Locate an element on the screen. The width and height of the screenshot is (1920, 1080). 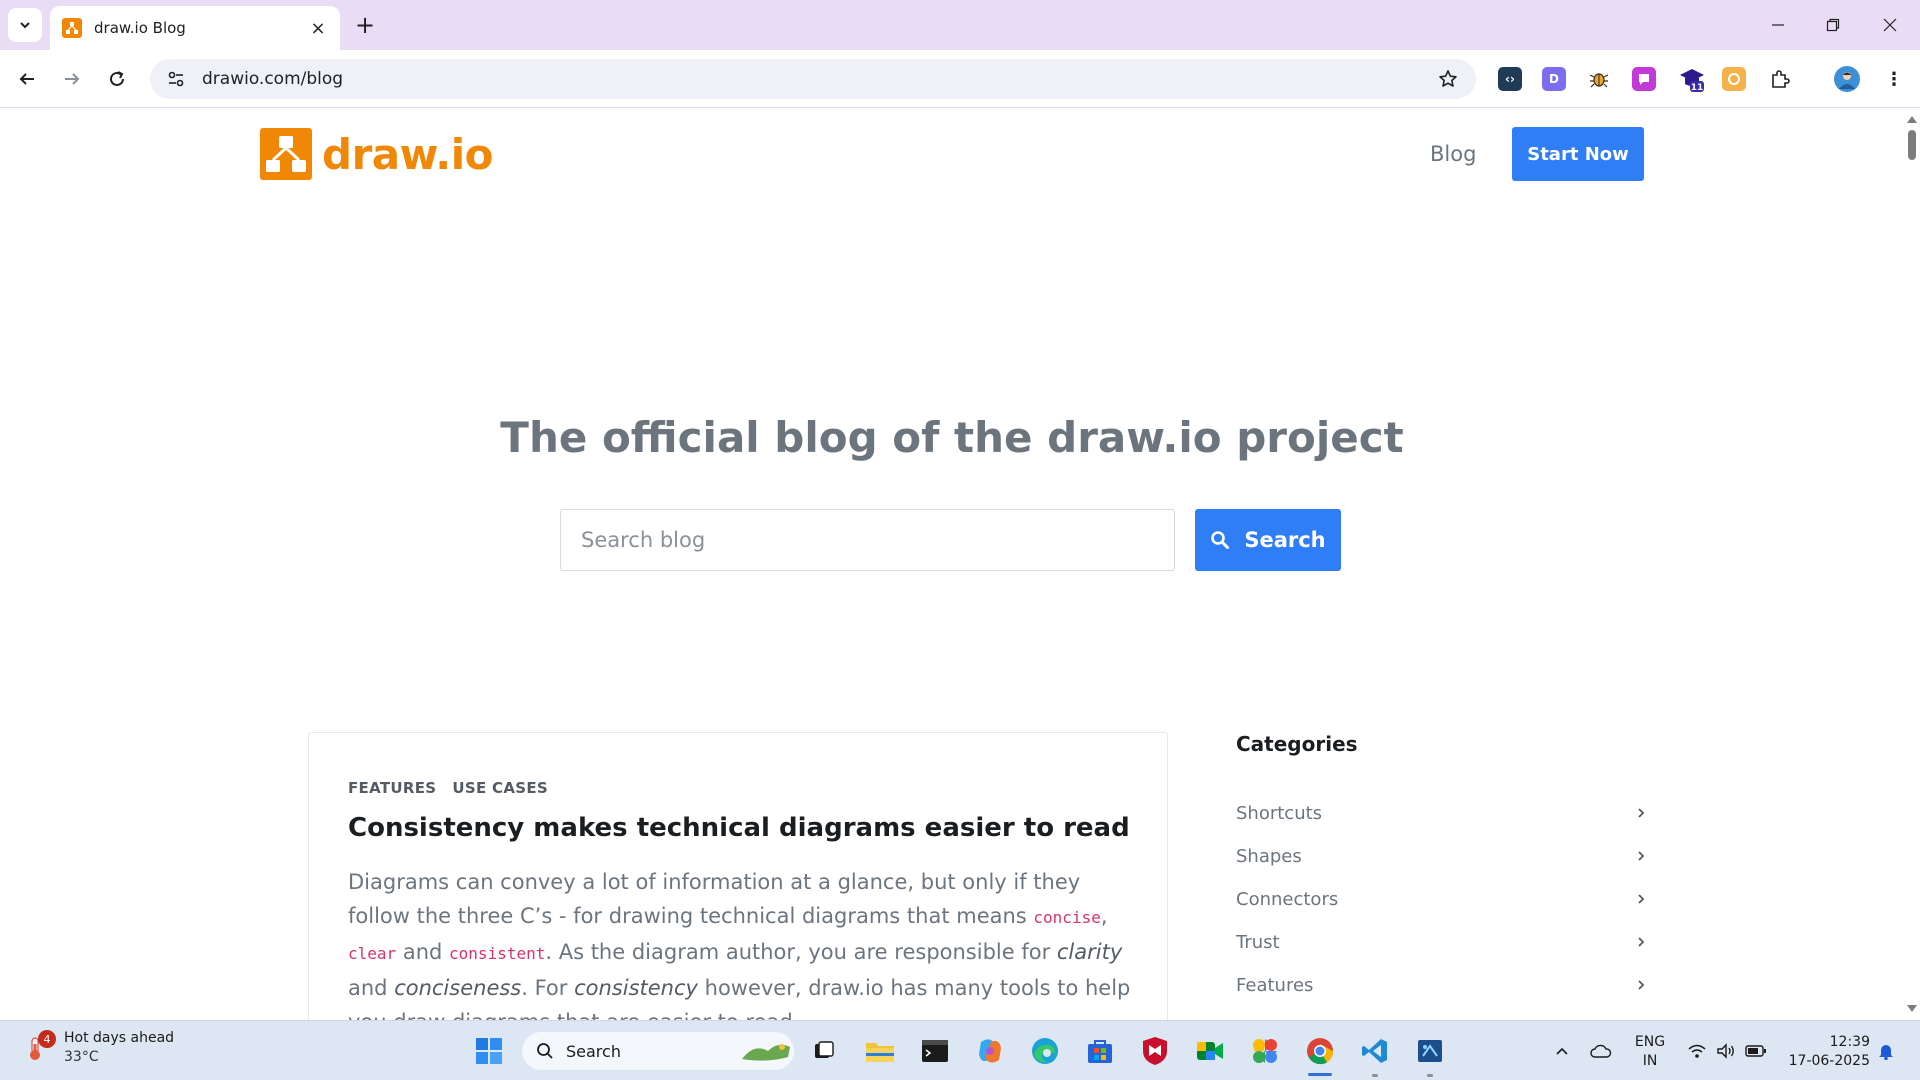
language-indicator: ENG IN is located at coordinates (1650, 1052).